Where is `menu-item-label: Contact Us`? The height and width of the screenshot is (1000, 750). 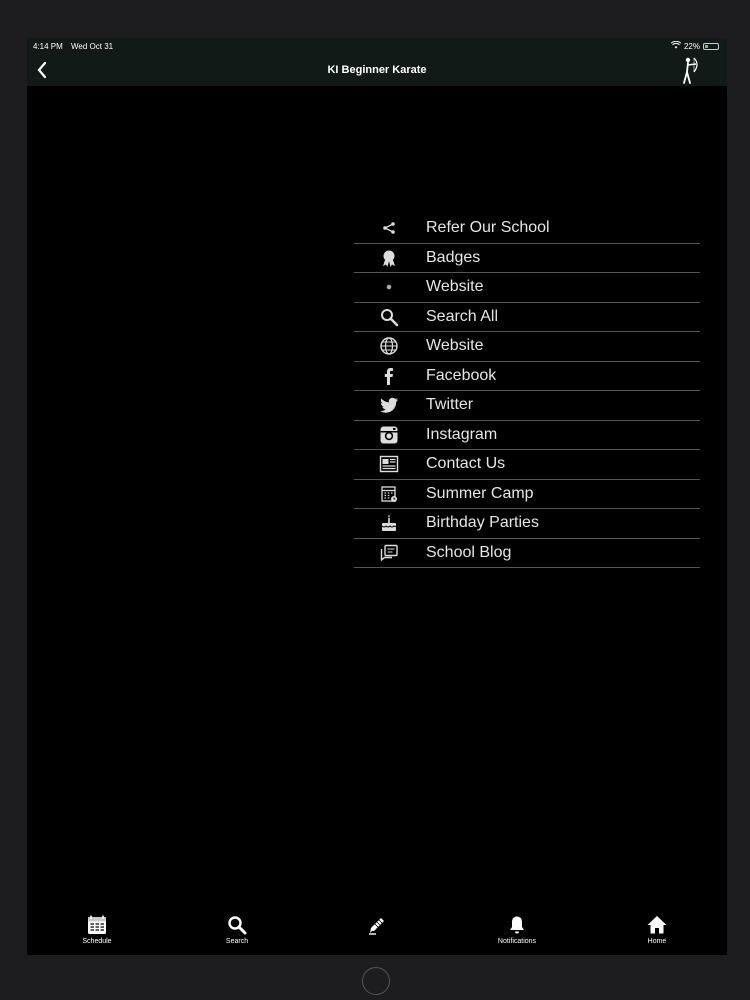 menu-item-label: Contact Us is located at coordinates (466, 464).